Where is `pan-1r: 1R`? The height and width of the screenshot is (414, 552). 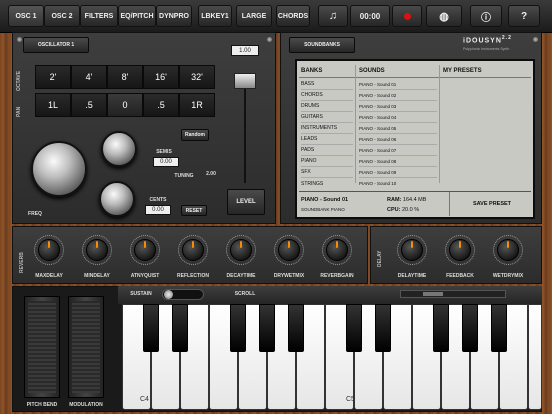
pan-1r: 1R is located at coordinates (197, 105).